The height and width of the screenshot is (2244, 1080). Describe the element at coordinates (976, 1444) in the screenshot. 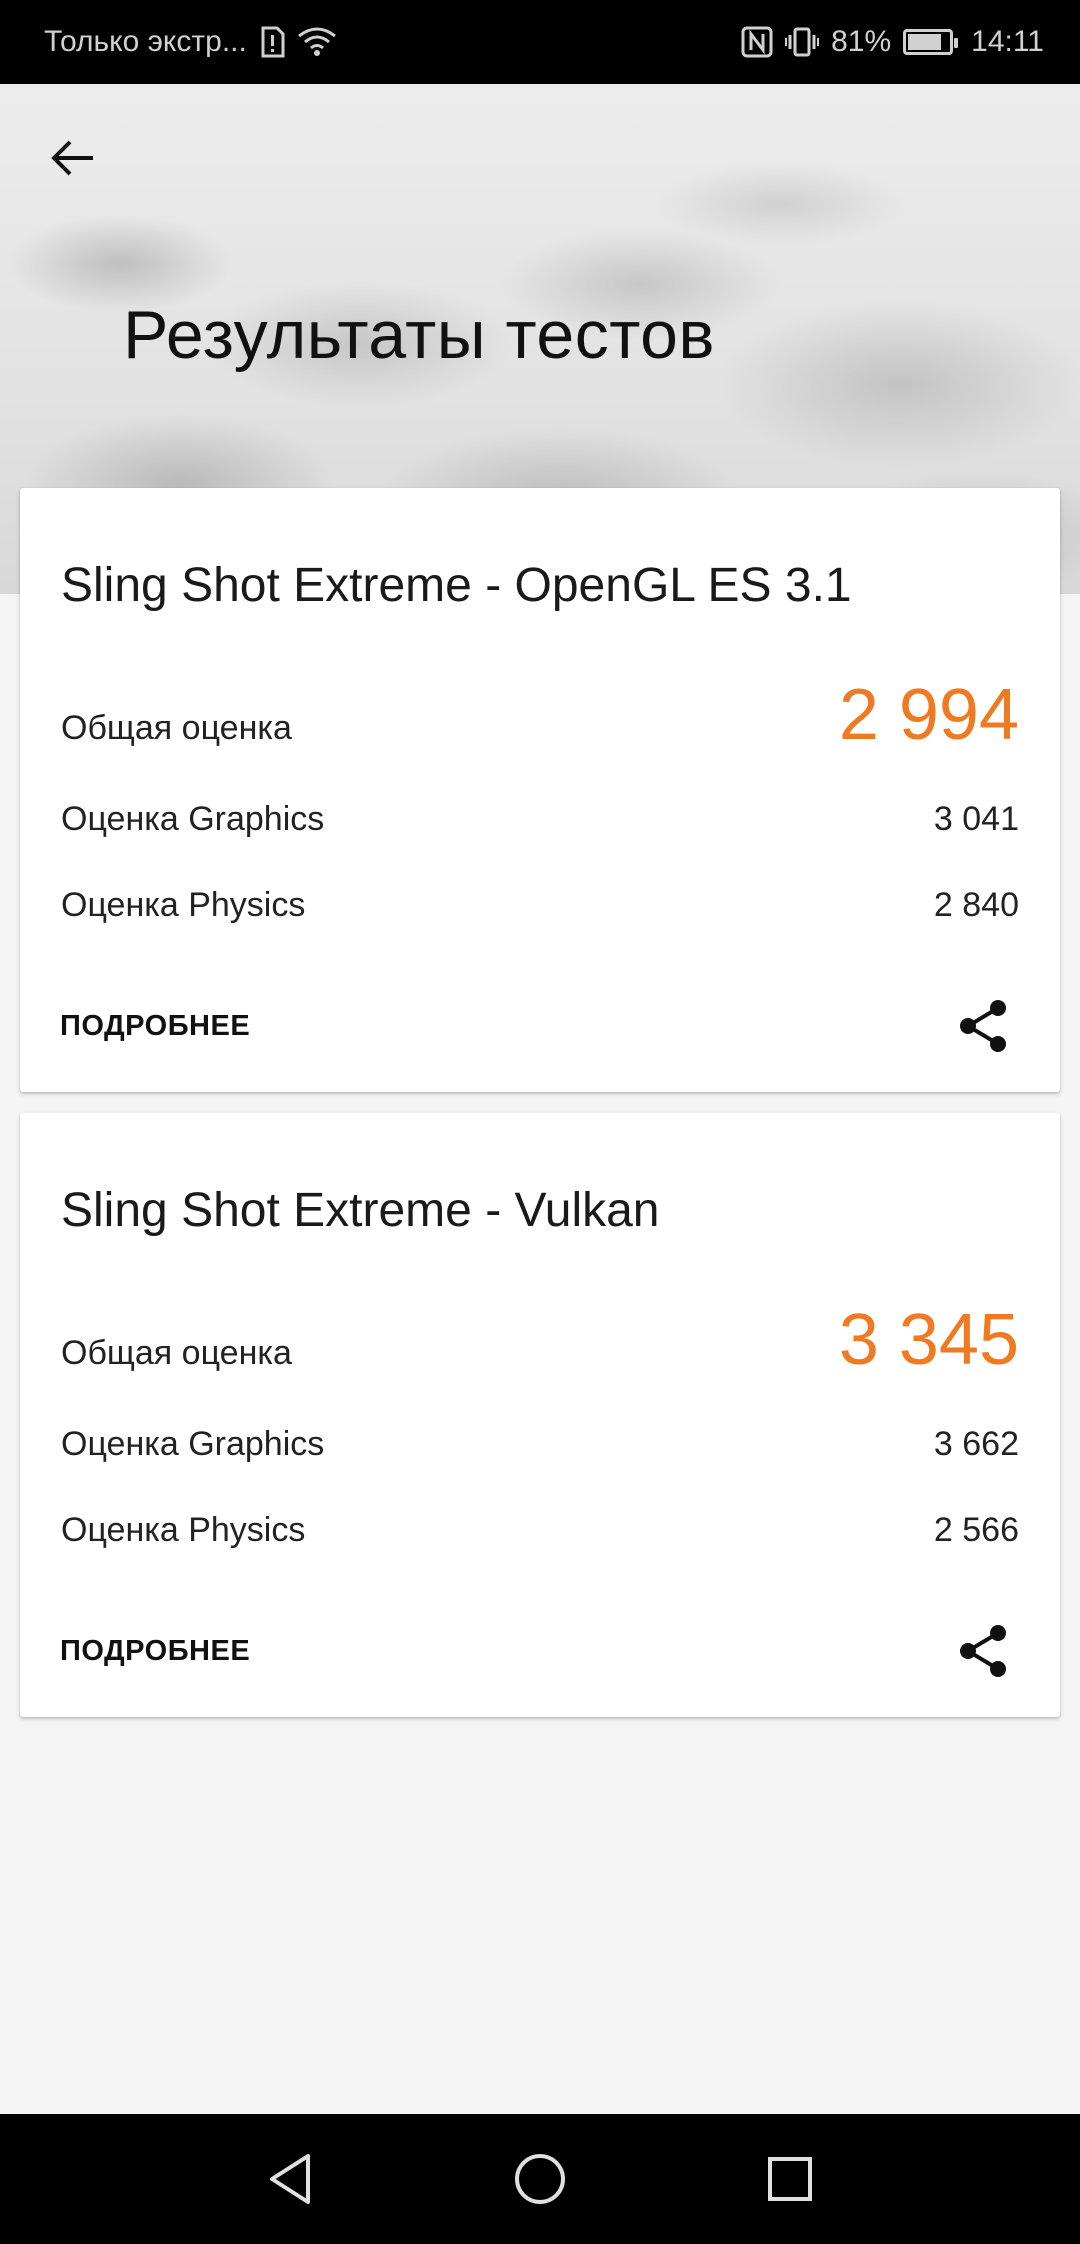

I see `graphics-score-value: 3 662` at that location.